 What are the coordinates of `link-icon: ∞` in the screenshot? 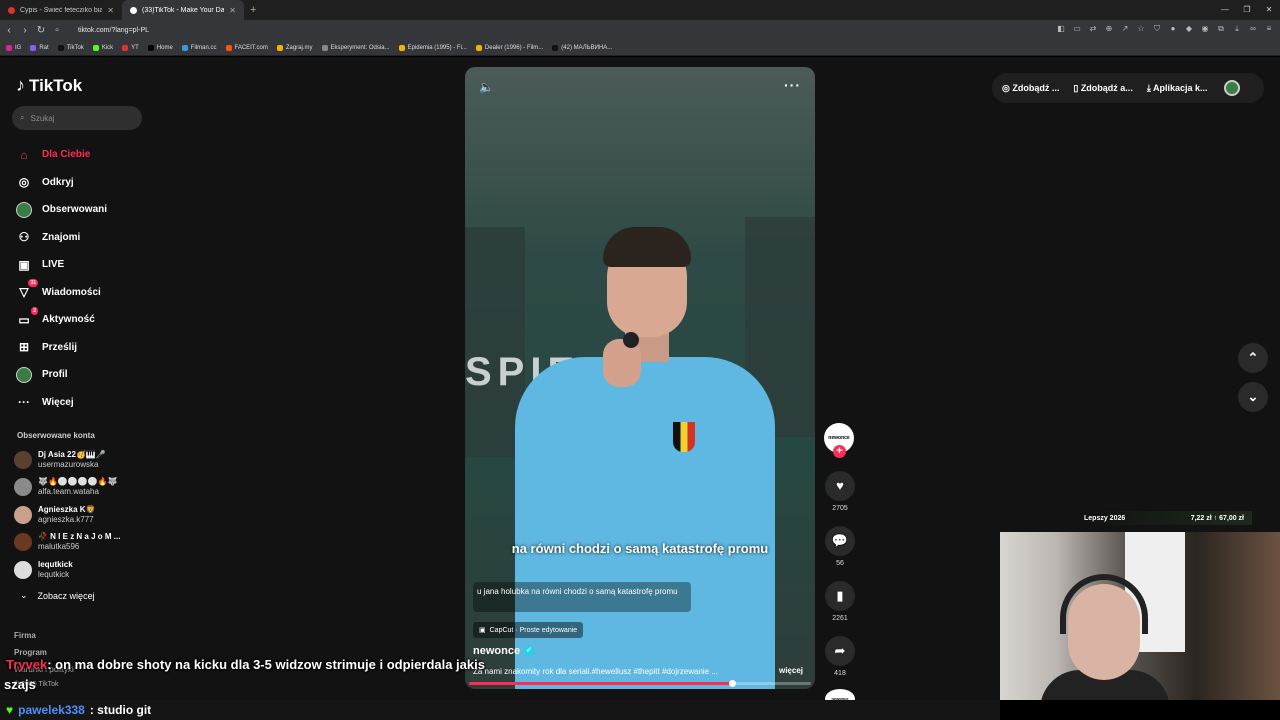 It's located at (1253, 29).